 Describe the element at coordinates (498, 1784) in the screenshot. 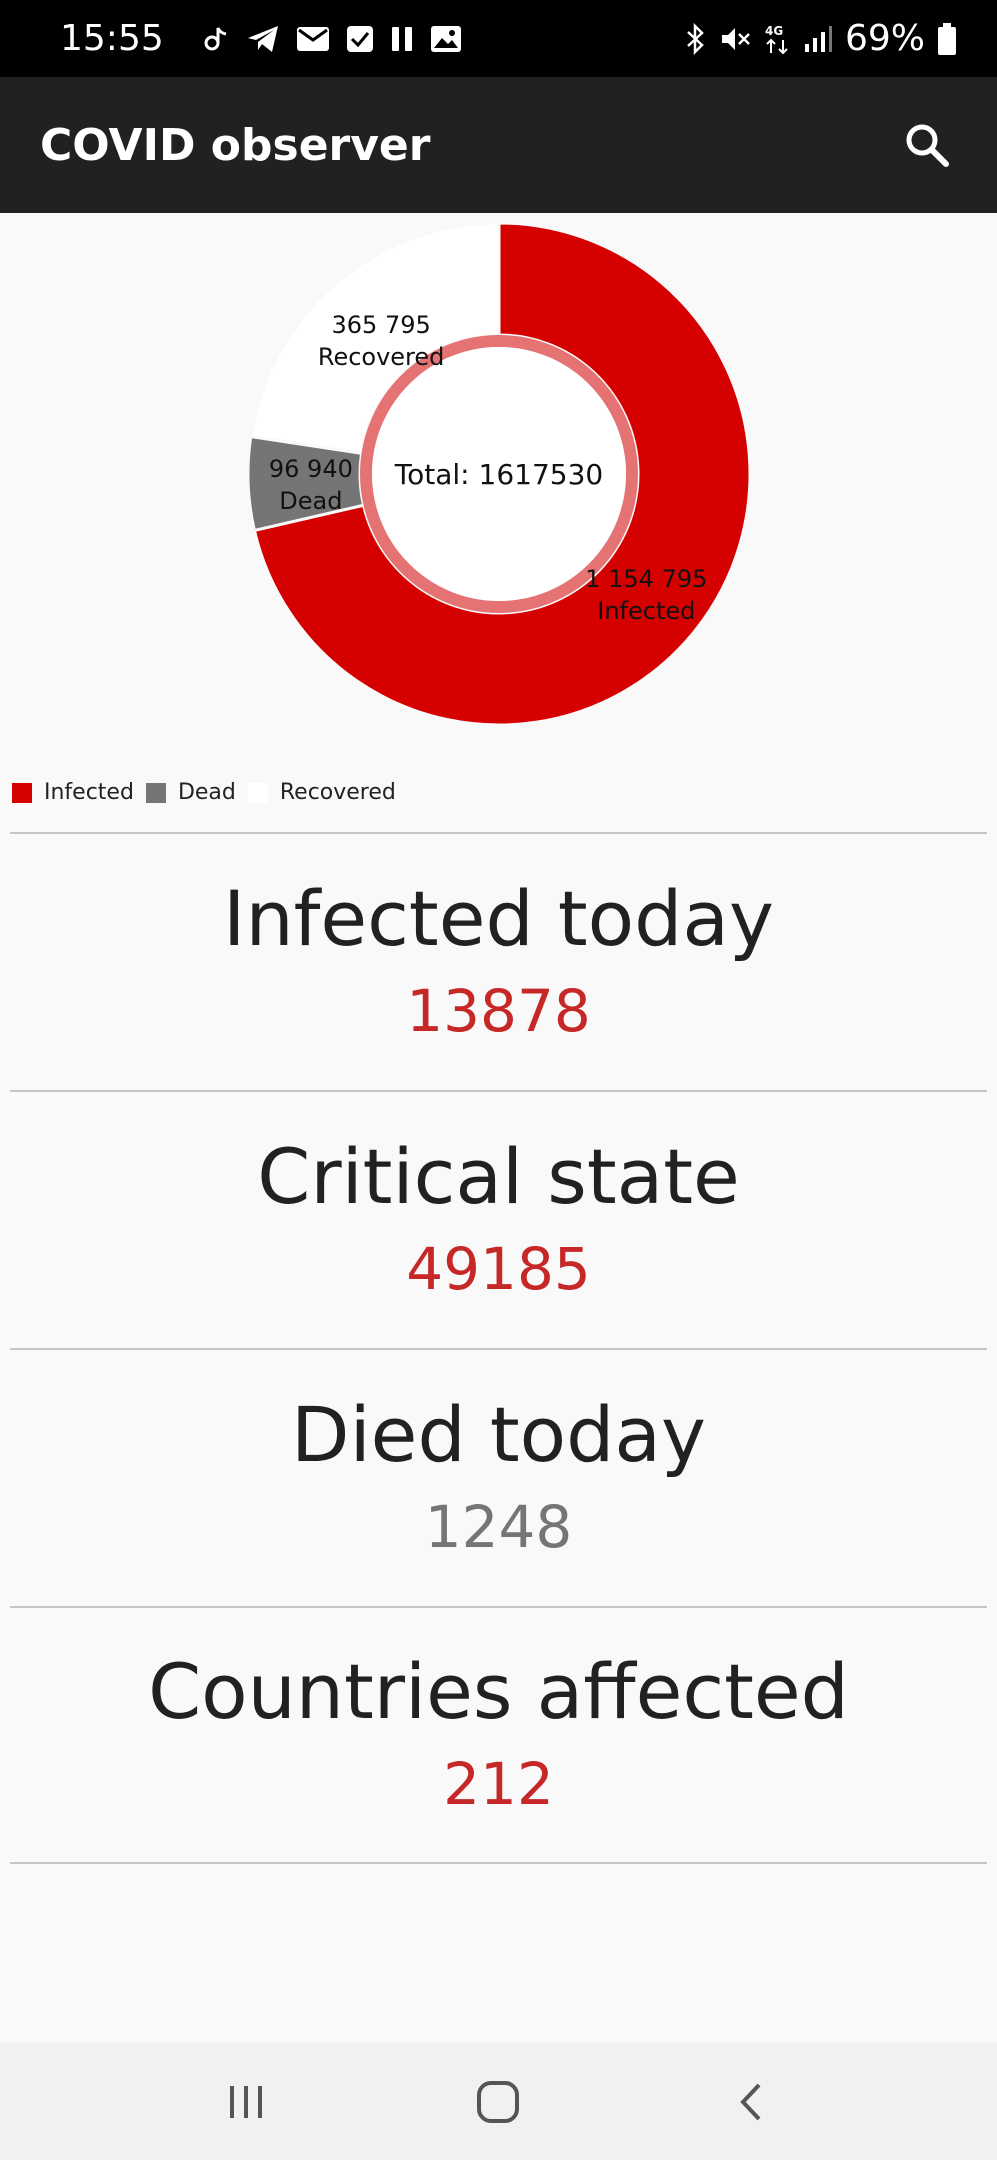

I see `stat-value: 212` at that location.